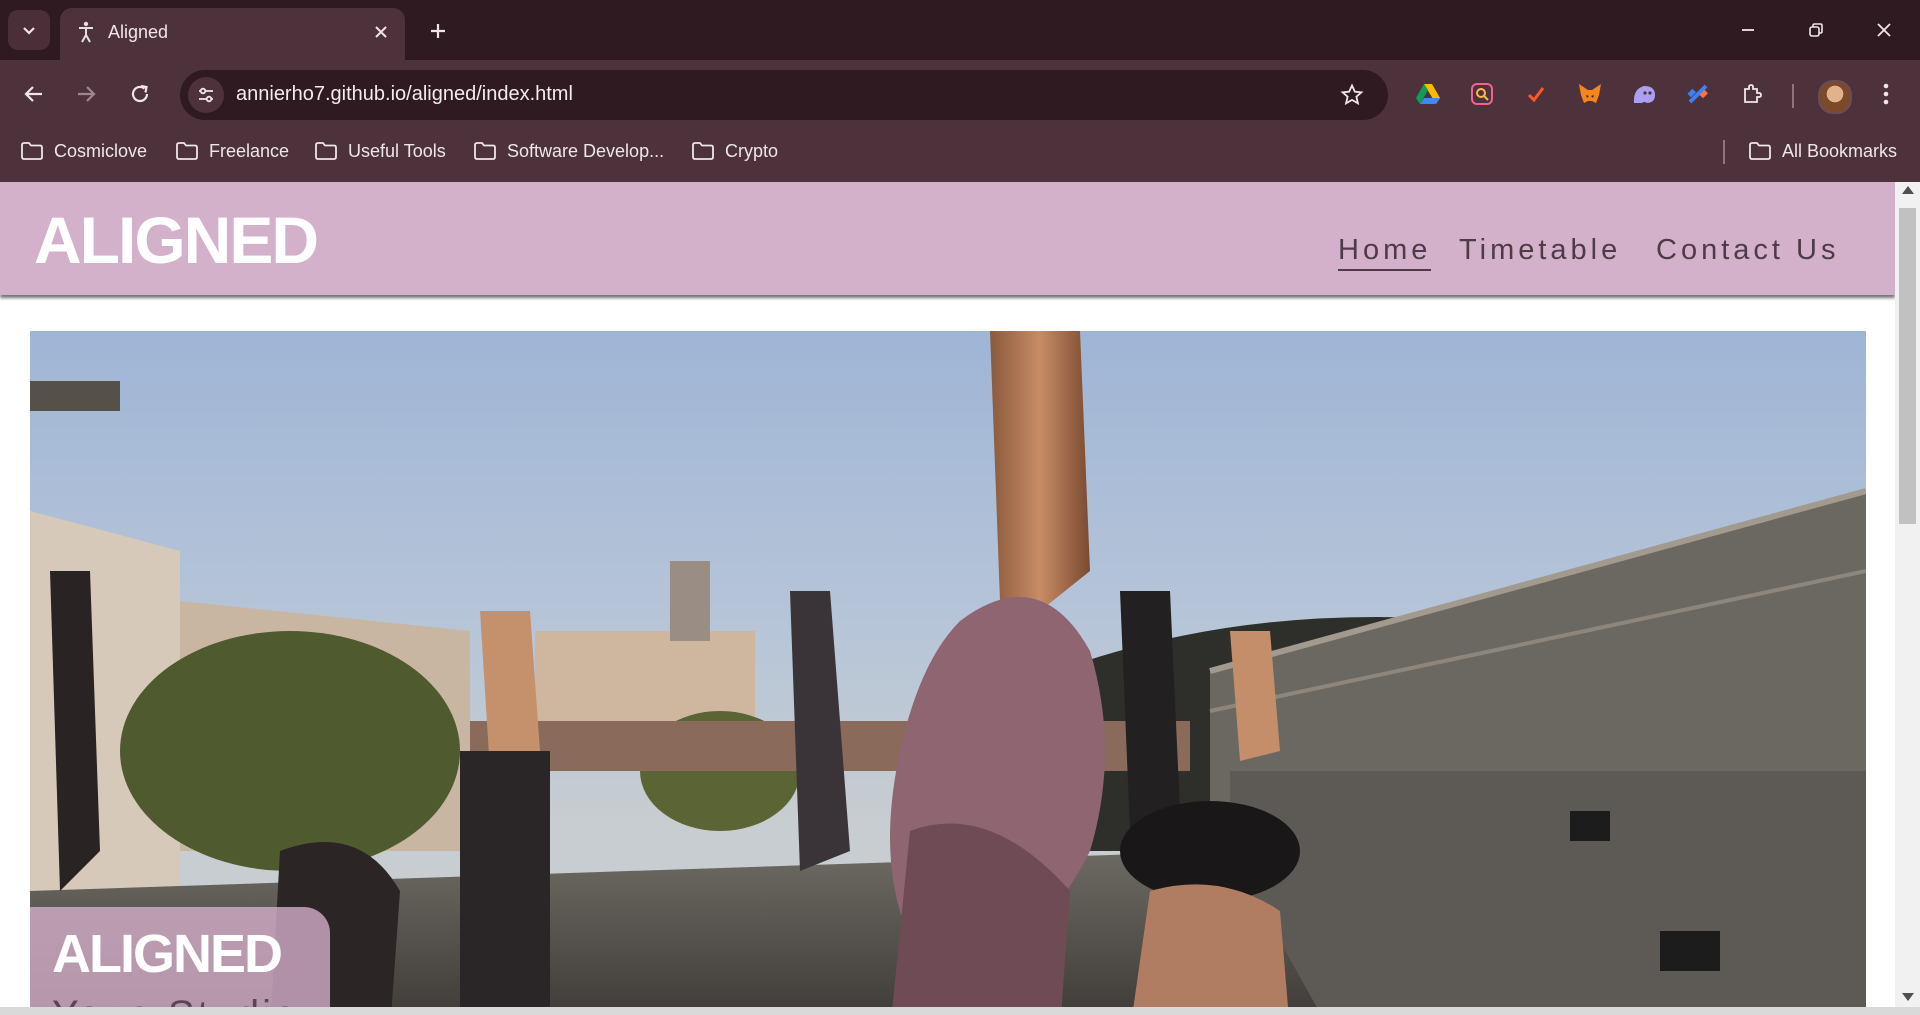  I want to click on reload-button, so click(140, 94).